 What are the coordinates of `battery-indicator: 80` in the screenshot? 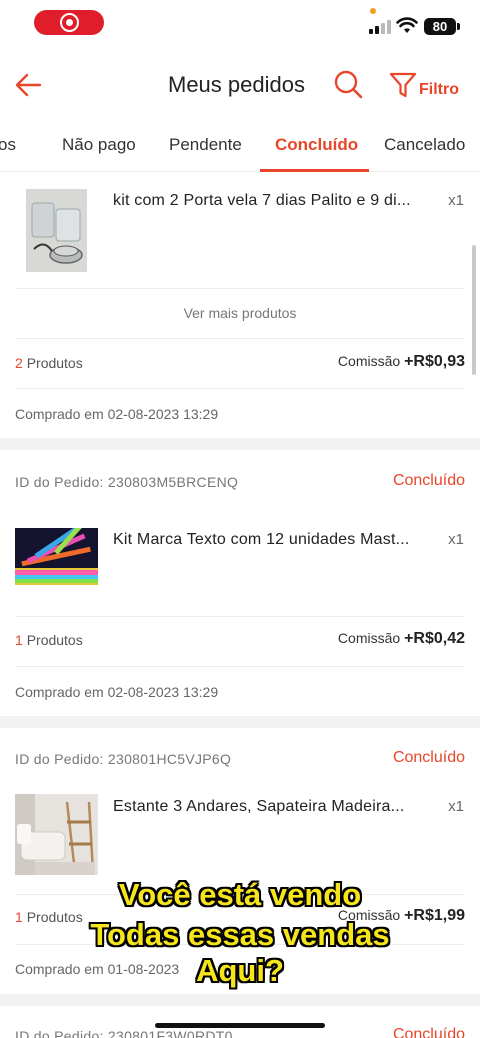 It's located at (440, 26).